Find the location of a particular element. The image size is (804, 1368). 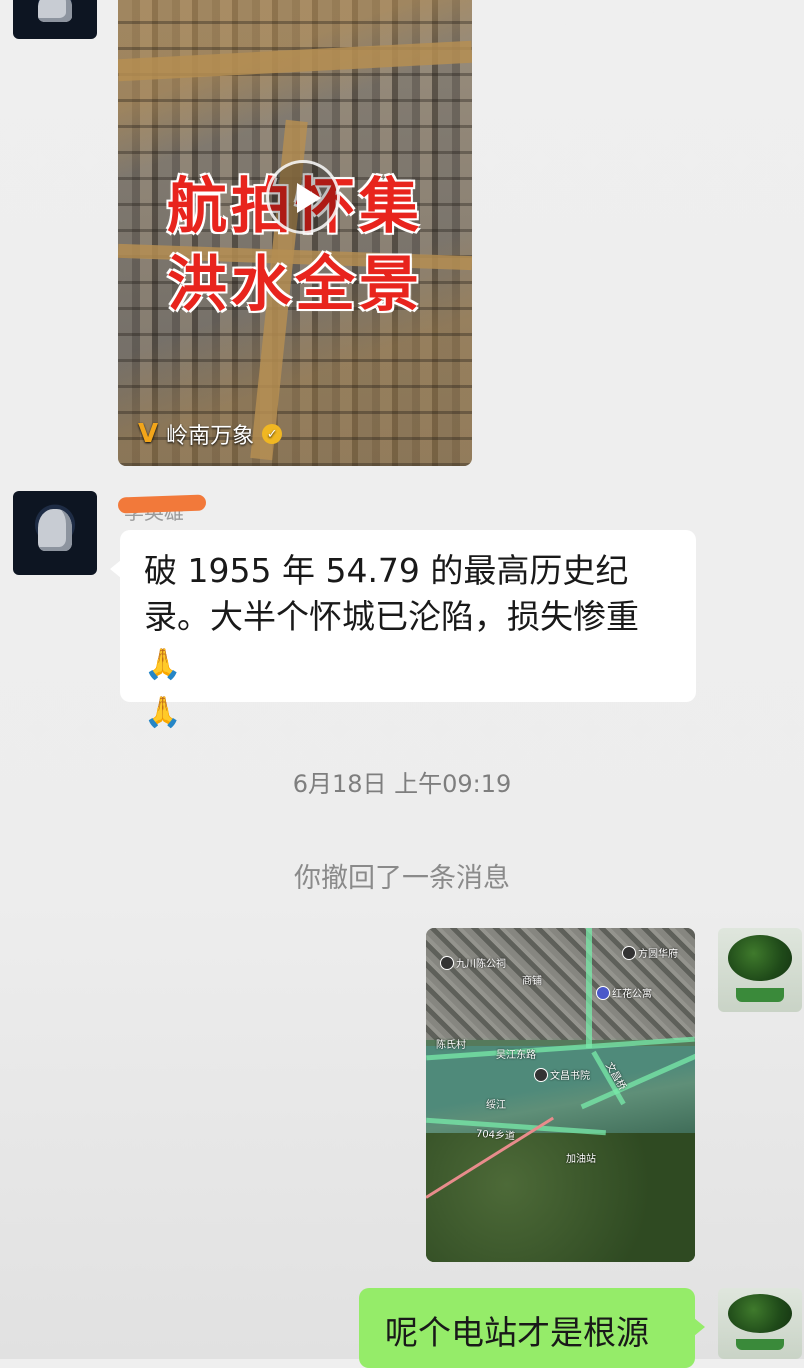

map-label: 方圆华府 is located at coordinates (658, 954).